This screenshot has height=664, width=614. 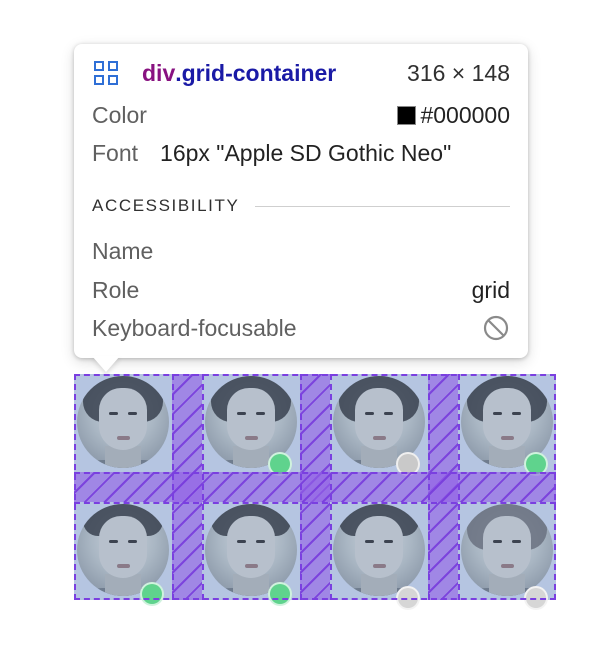 I want to click on keyboard-focusable-row: Keyboard-focusable, so click(x=301, y=328).